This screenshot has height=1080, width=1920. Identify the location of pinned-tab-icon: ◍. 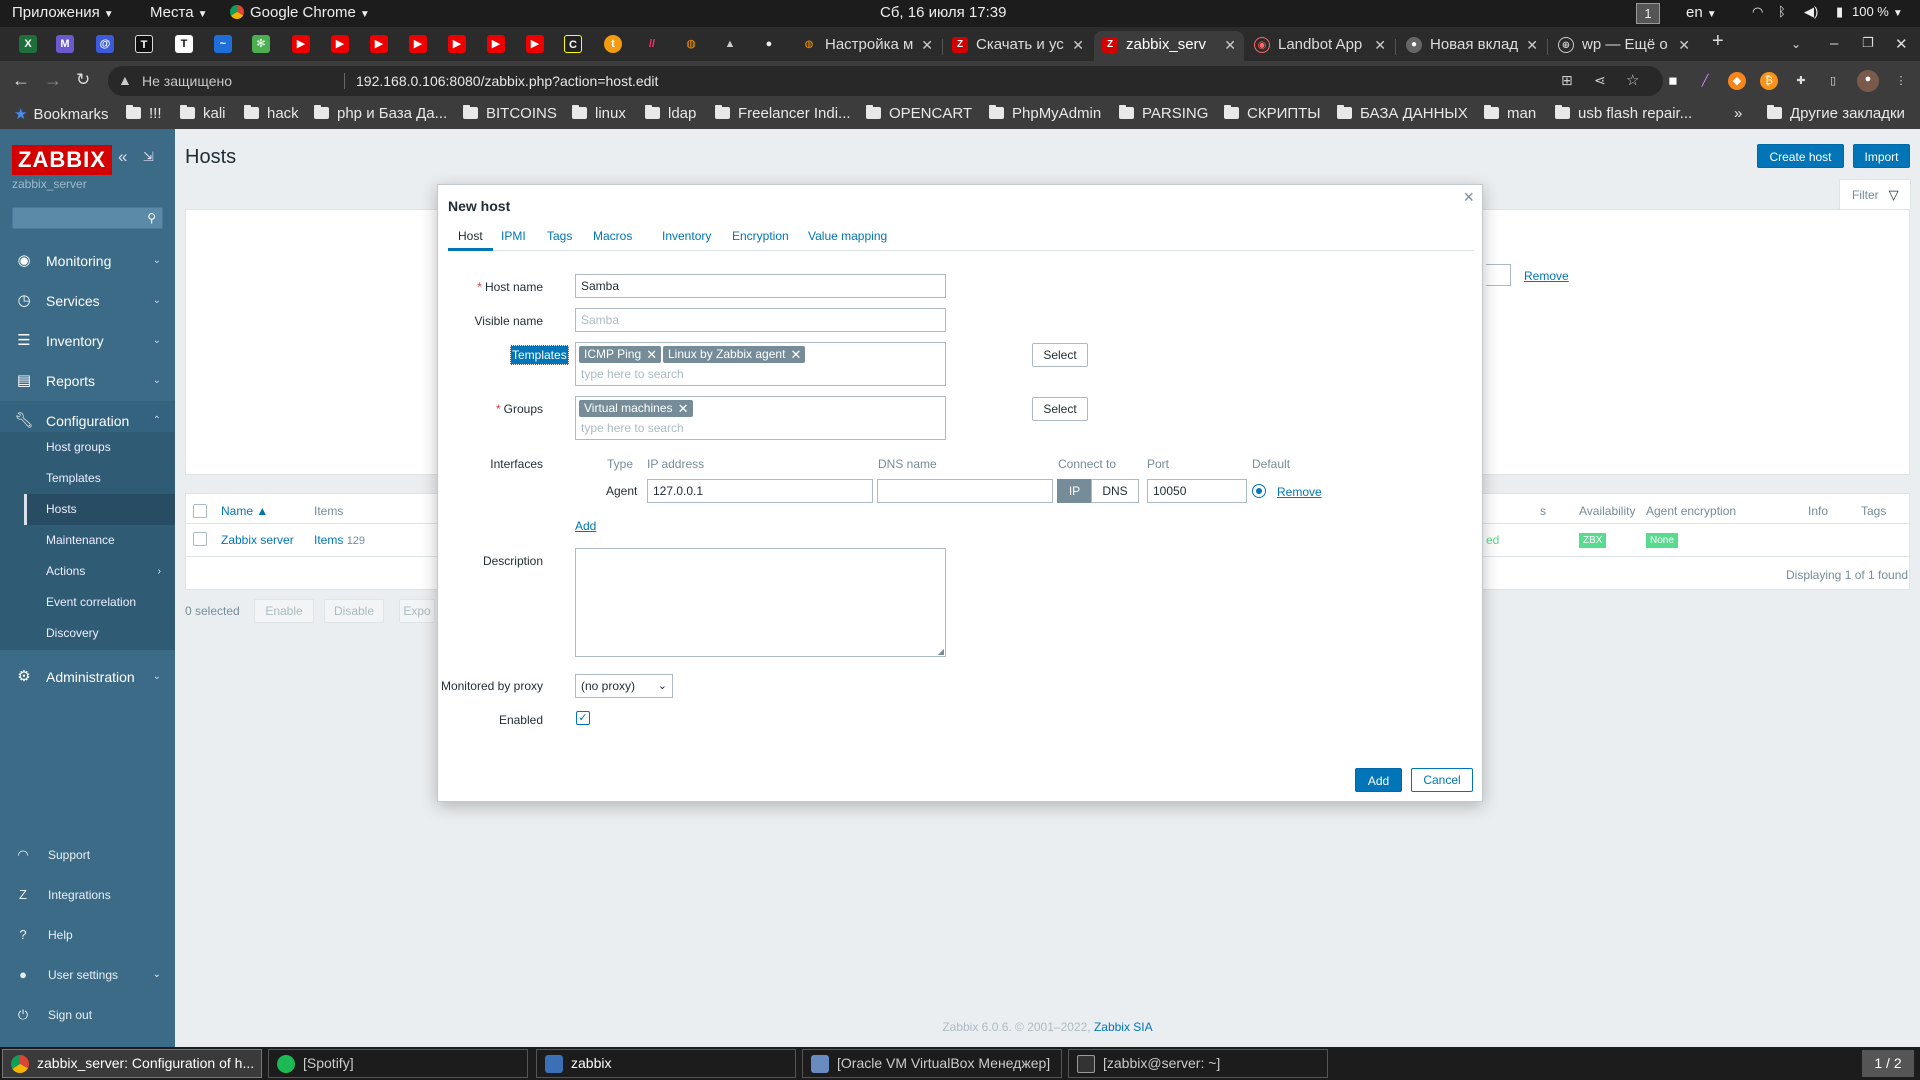
(691, 44).